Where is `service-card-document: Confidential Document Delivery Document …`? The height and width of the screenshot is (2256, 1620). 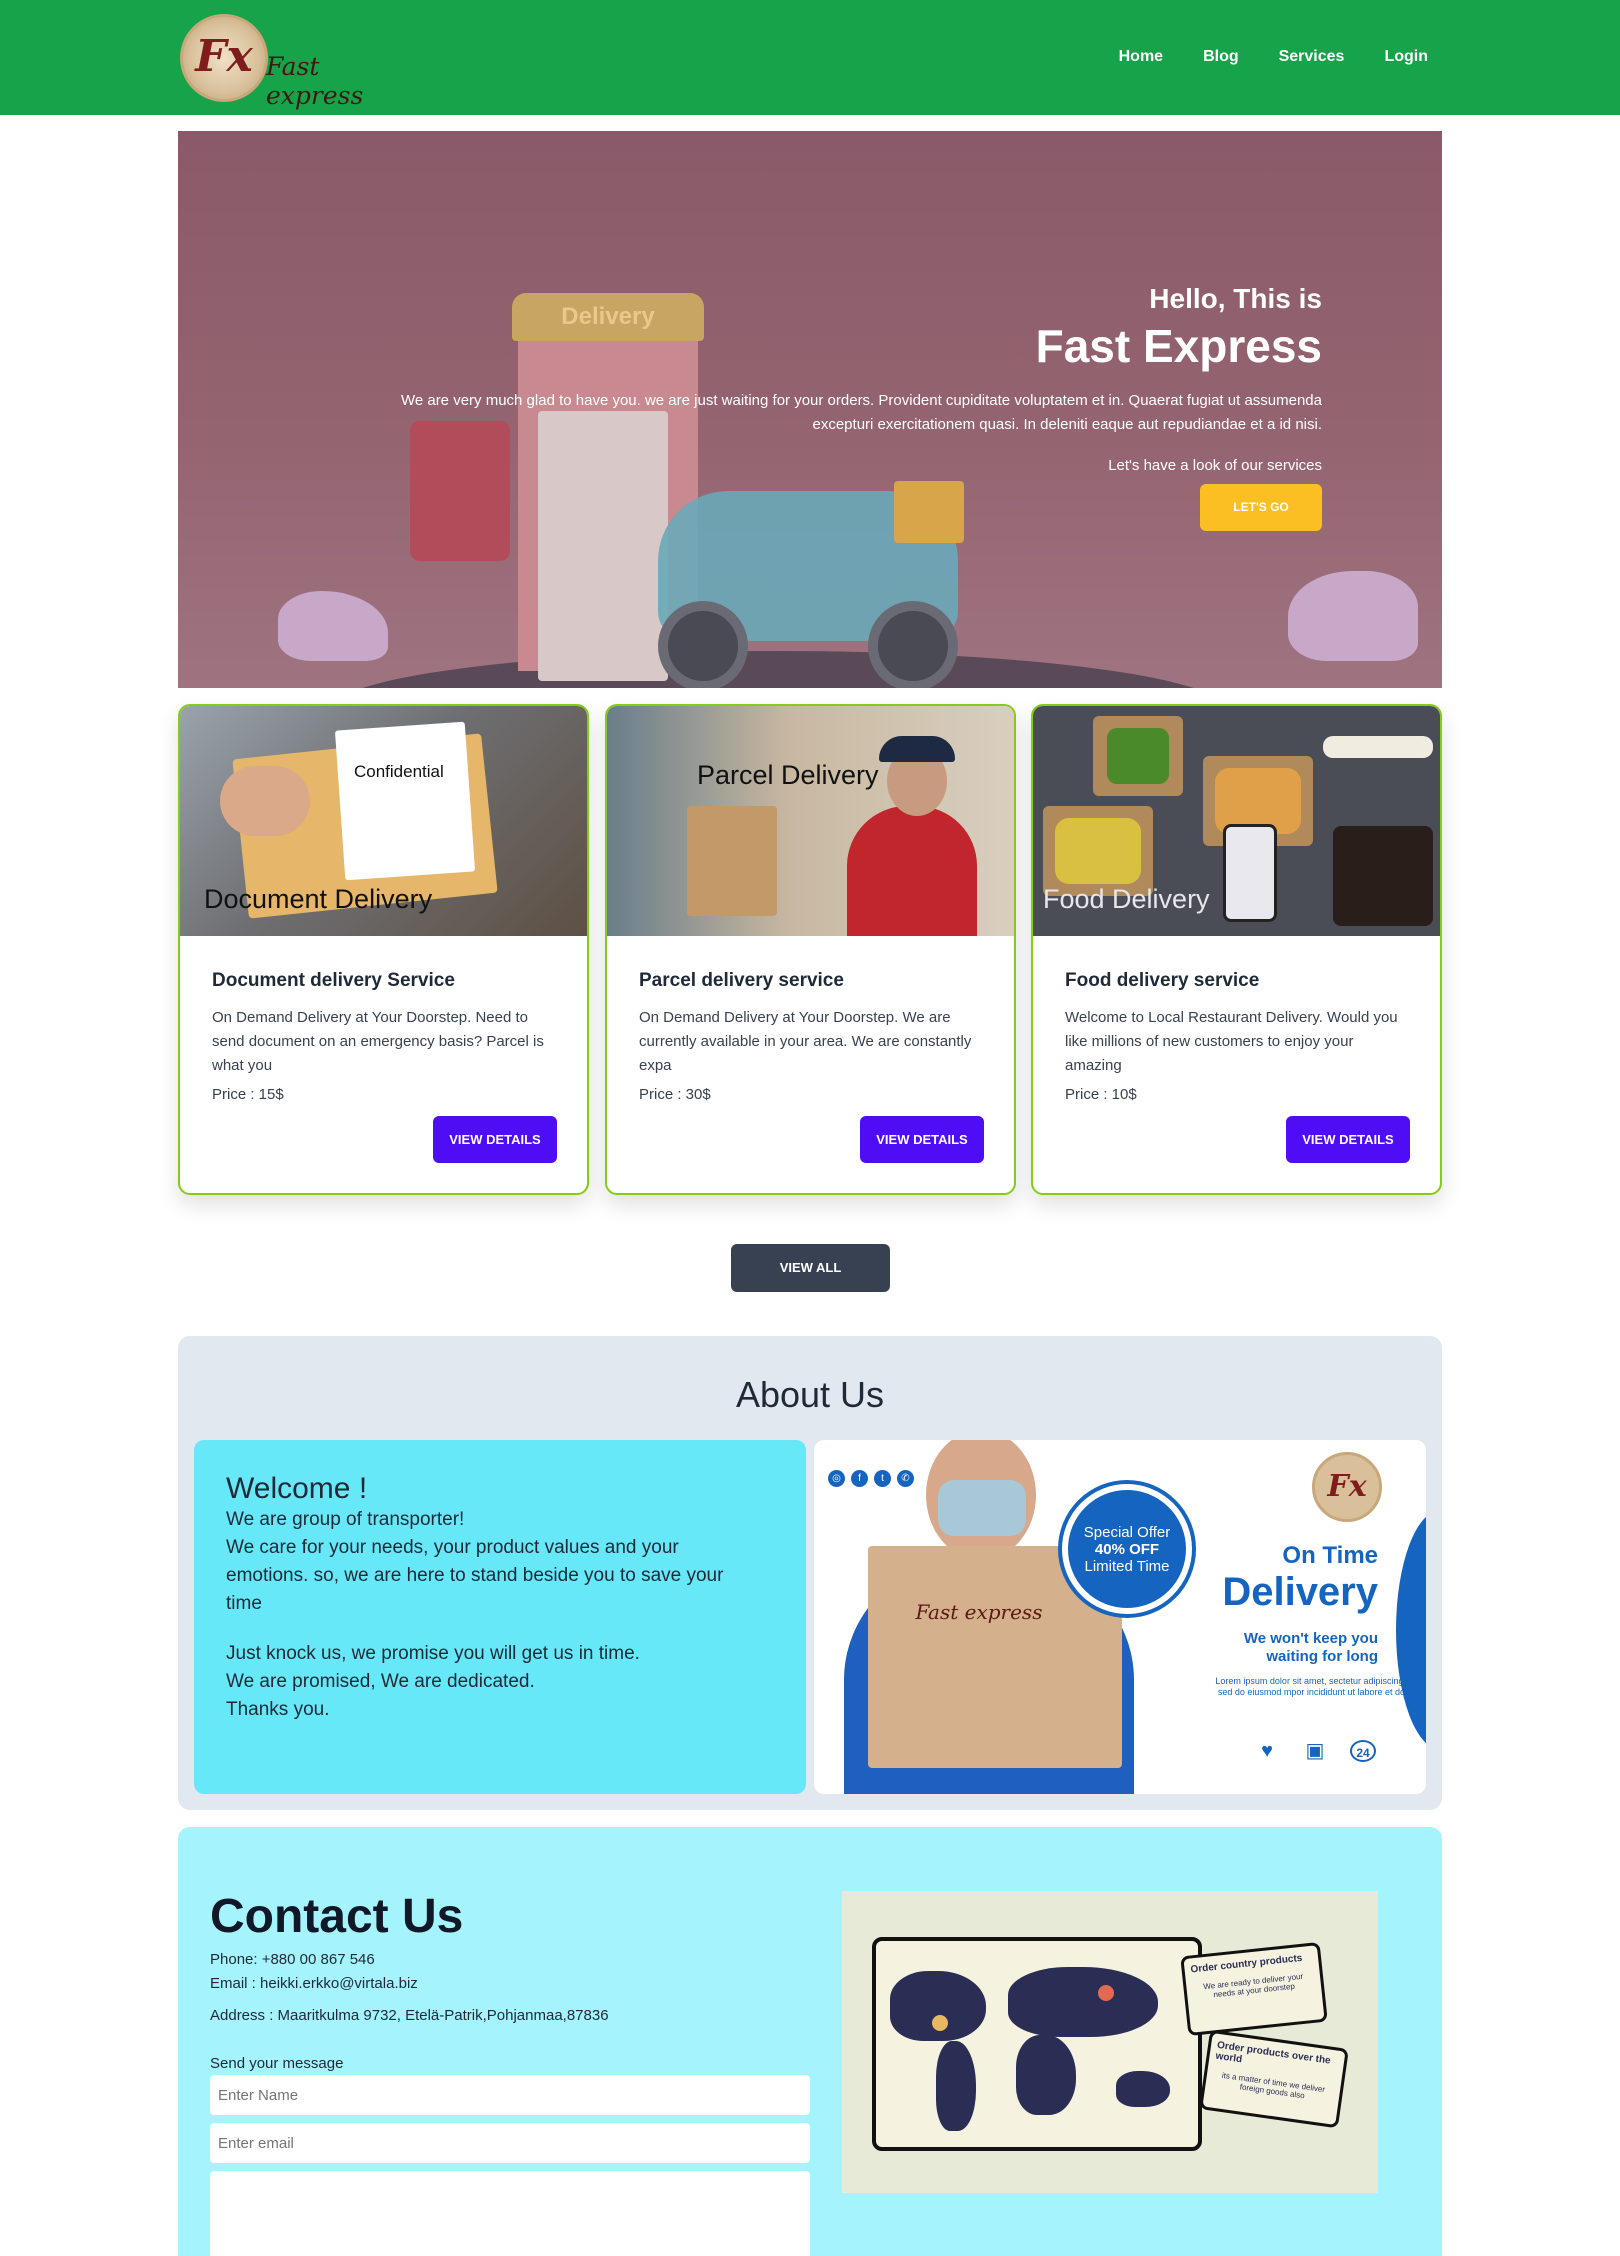 service-card-document: Confidential Document Delivery Document … is located at coordinates (383, 949).